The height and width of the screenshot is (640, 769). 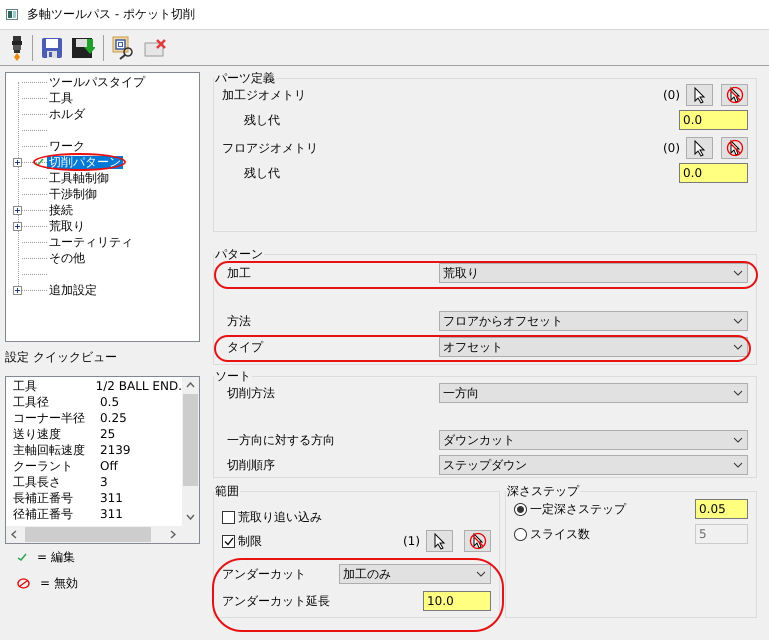 What do you see at coordinates (264, 95) in the screenshot?
I see `field-label: 加工ジオメトリ` at bounding box center [264, 95].